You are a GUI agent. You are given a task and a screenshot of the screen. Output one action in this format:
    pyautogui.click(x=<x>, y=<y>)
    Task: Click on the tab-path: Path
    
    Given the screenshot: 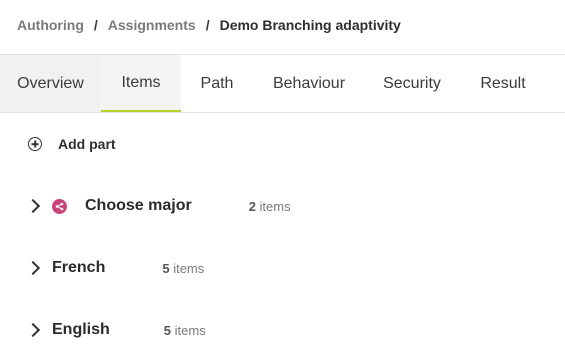 What is the action you would take?
    pyautogui.click(x=217, y=83)
    